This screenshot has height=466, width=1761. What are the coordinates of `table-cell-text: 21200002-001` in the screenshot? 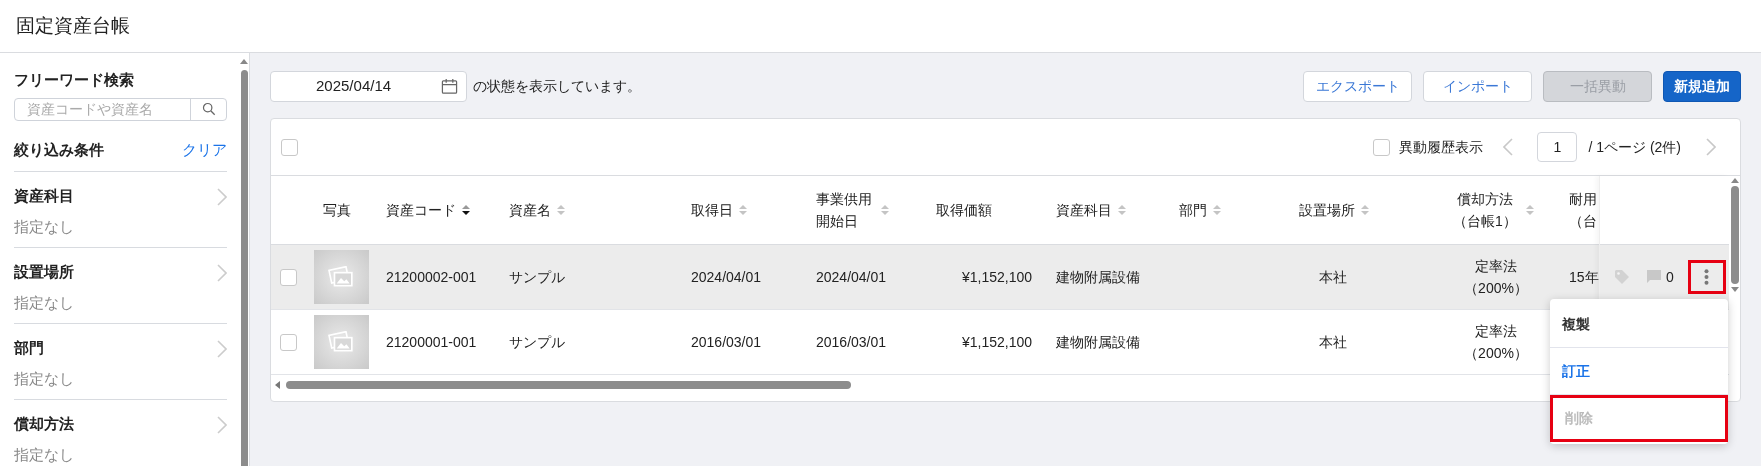 It's located at (431, 277).